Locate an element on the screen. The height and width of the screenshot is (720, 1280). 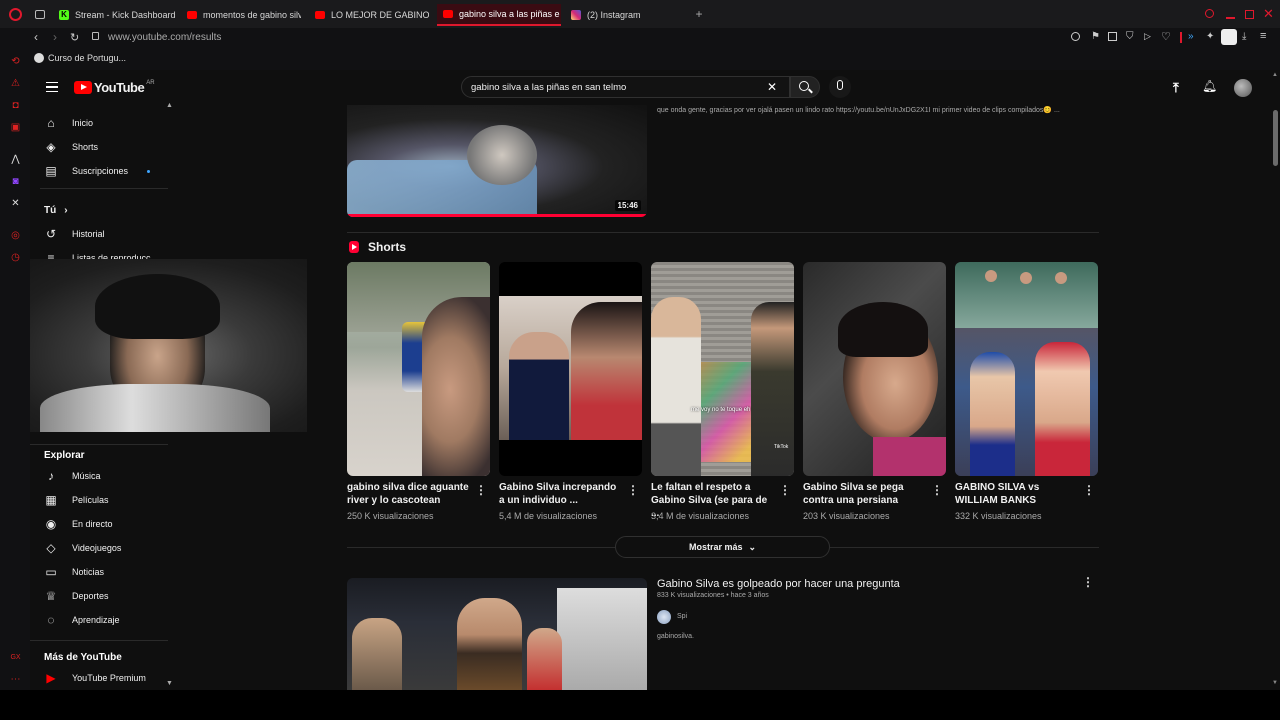
forward-icon: › is located at coordinates (55, 37).